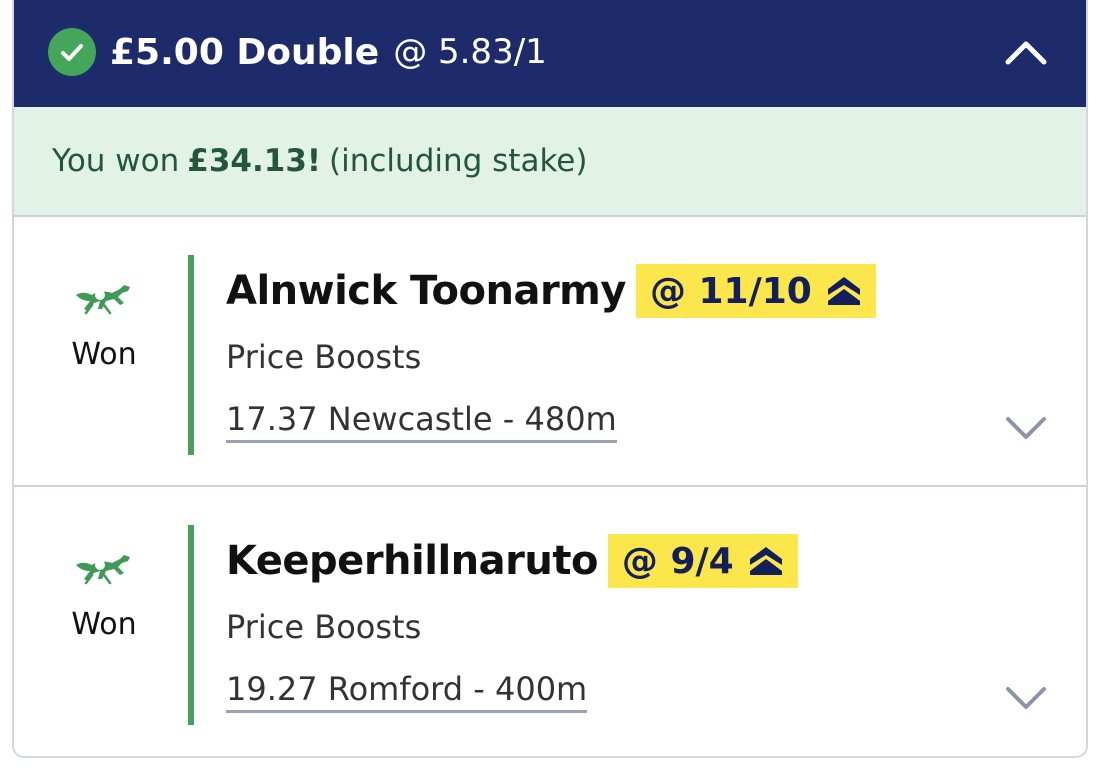 The height and width of the screenshot is (780, 1100). Describe the element at coordinates (254, 161) in the screenshot. I see `winnings-amount: £34.13!` at that location.